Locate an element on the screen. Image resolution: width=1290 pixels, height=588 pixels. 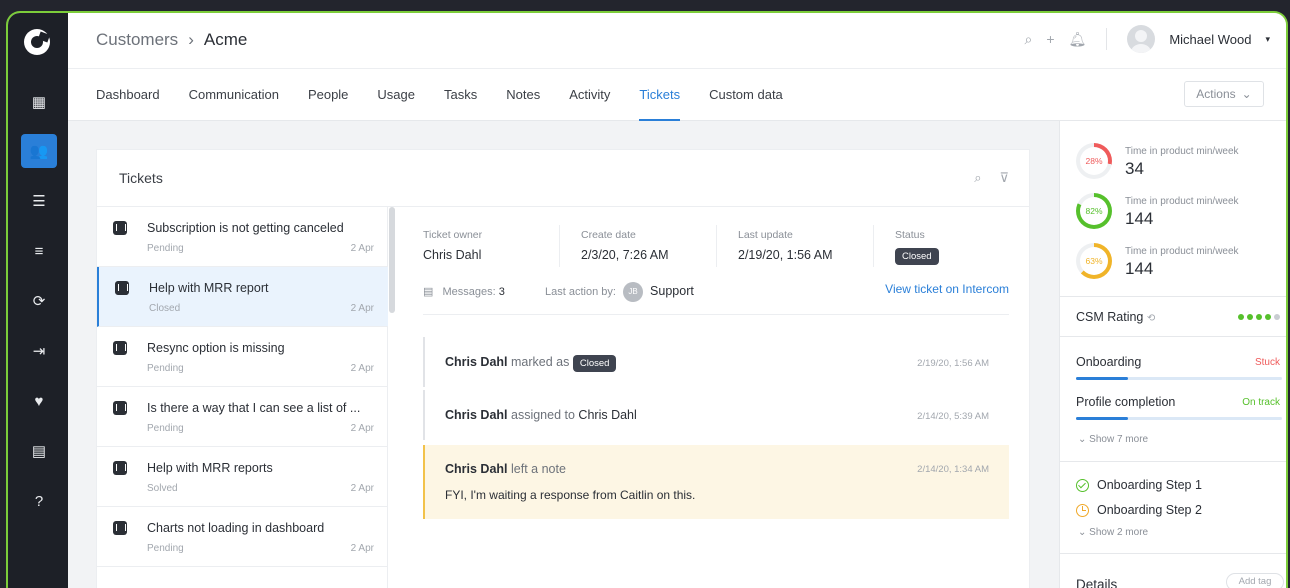
ticket-status: Closed is located at coordinates (165, 308).